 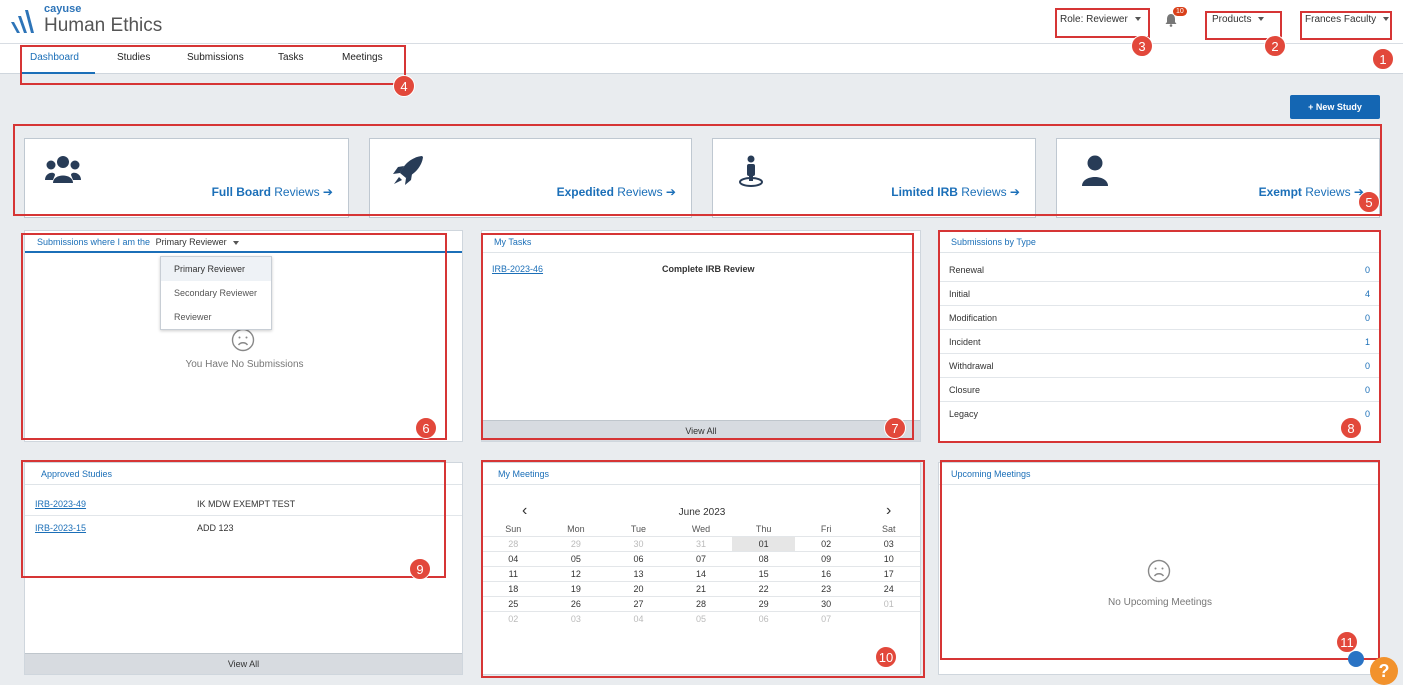 I want to click on callout-box-submissions-type, so click(x=1159, y=336).